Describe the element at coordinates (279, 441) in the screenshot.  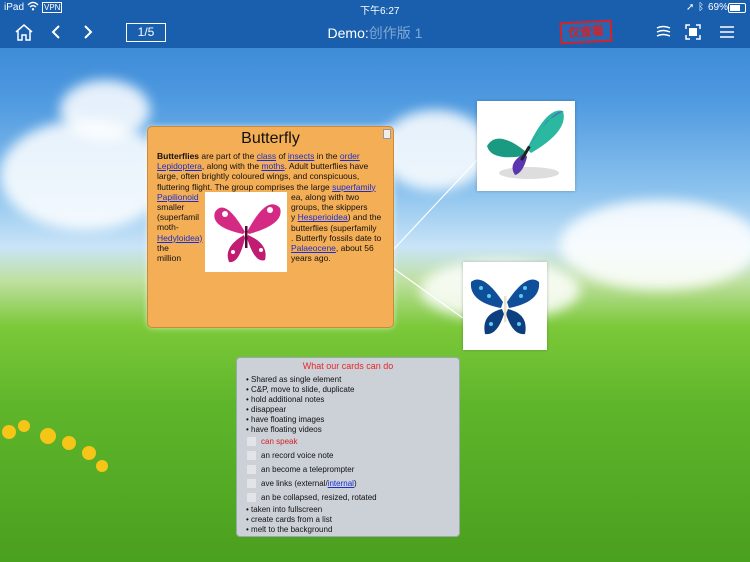
I see `checklist-label: can speak` at that location.